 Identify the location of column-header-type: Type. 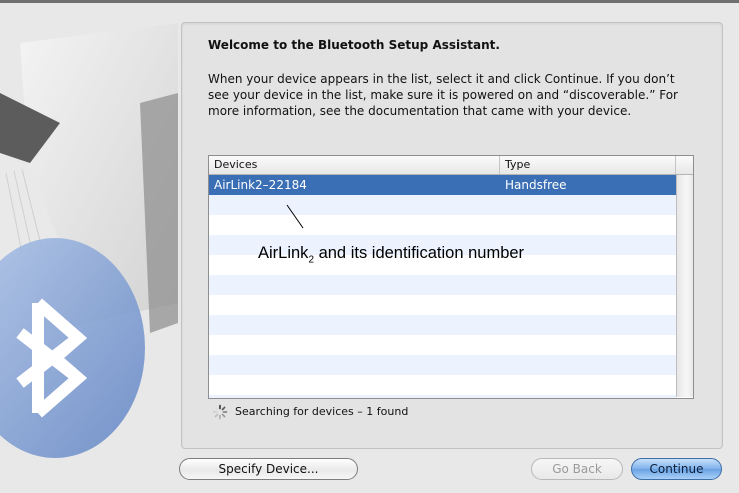
(588, 165).